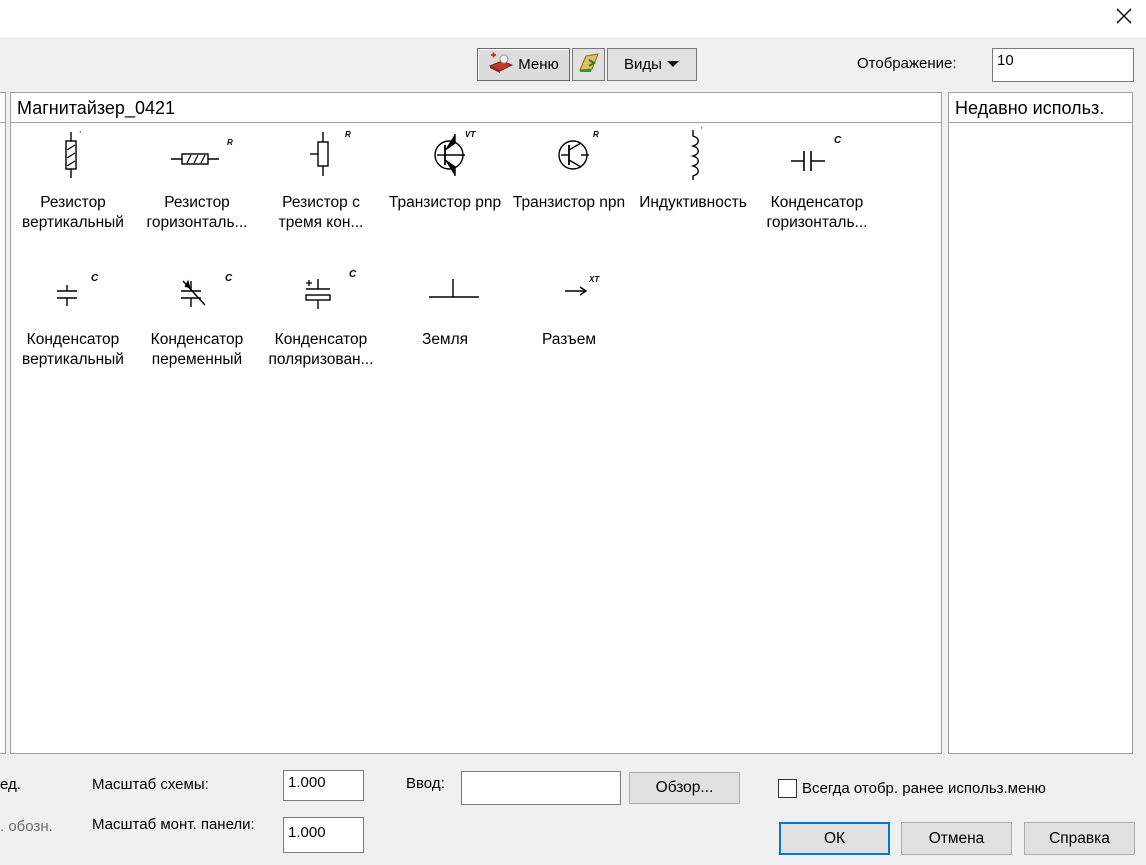 This screenshot has width=1146, height=865. What do you see at coordinates (643, 64) in the screenshot?
I see `views-label: Виды` at bounding box center [643, 64].